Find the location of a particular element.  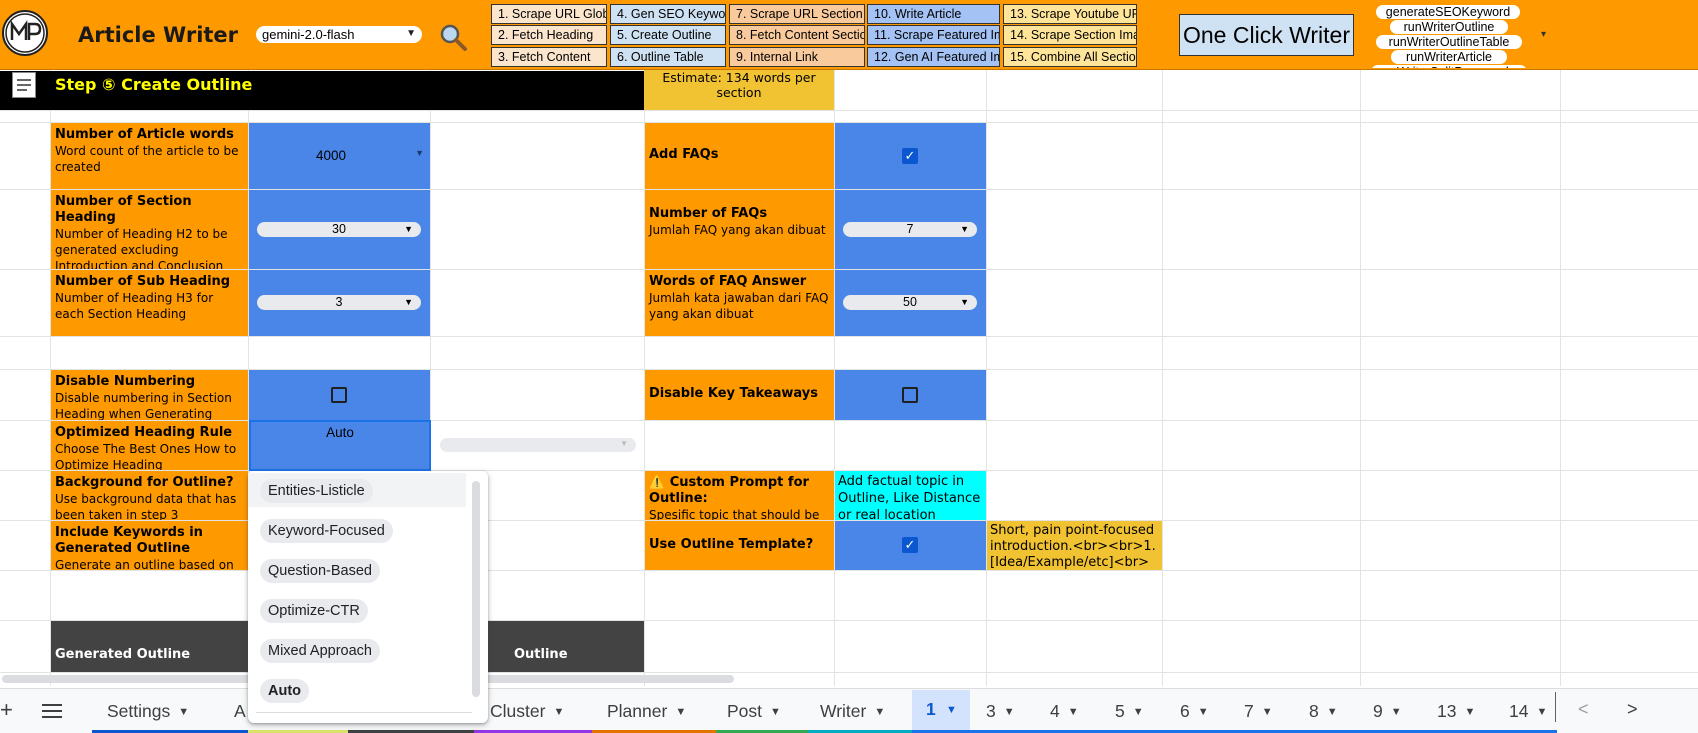

add-sheet-button: + is located at coordinates (6, 710).